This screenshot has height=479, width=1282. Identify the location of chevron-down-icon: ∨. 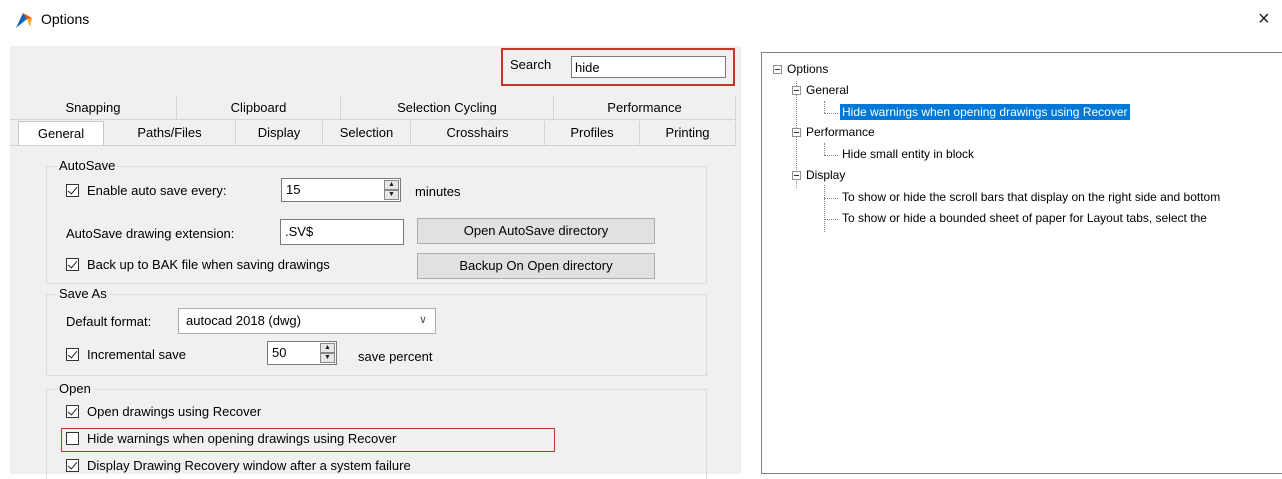
(422, 320).